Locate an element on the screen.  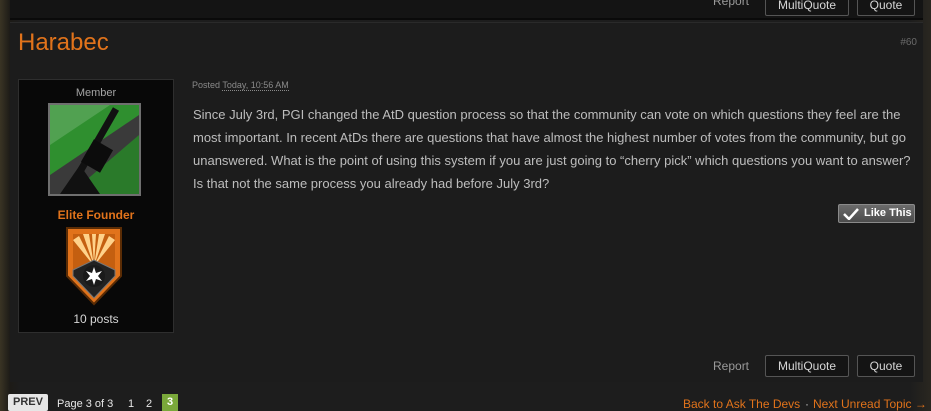
author-info-panel: Member Elite Founder 10 posts is located at coordinates (96, 206).